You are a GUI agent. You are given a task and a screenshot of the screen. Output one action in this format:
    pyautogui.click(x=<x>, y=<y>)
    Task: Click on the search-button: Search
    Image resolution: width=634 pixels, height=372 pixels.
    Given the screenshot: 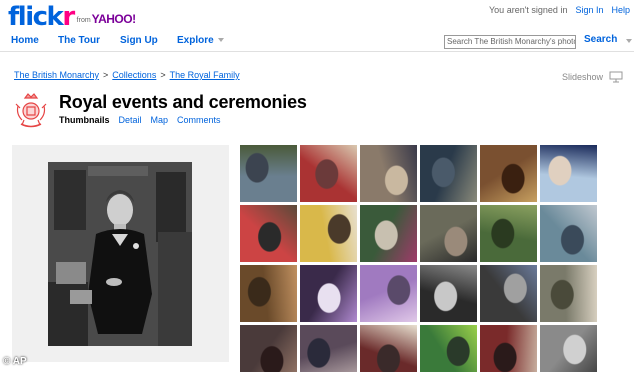 What is the action you would take?
    pyautogui.click(x=600, y=39)
    